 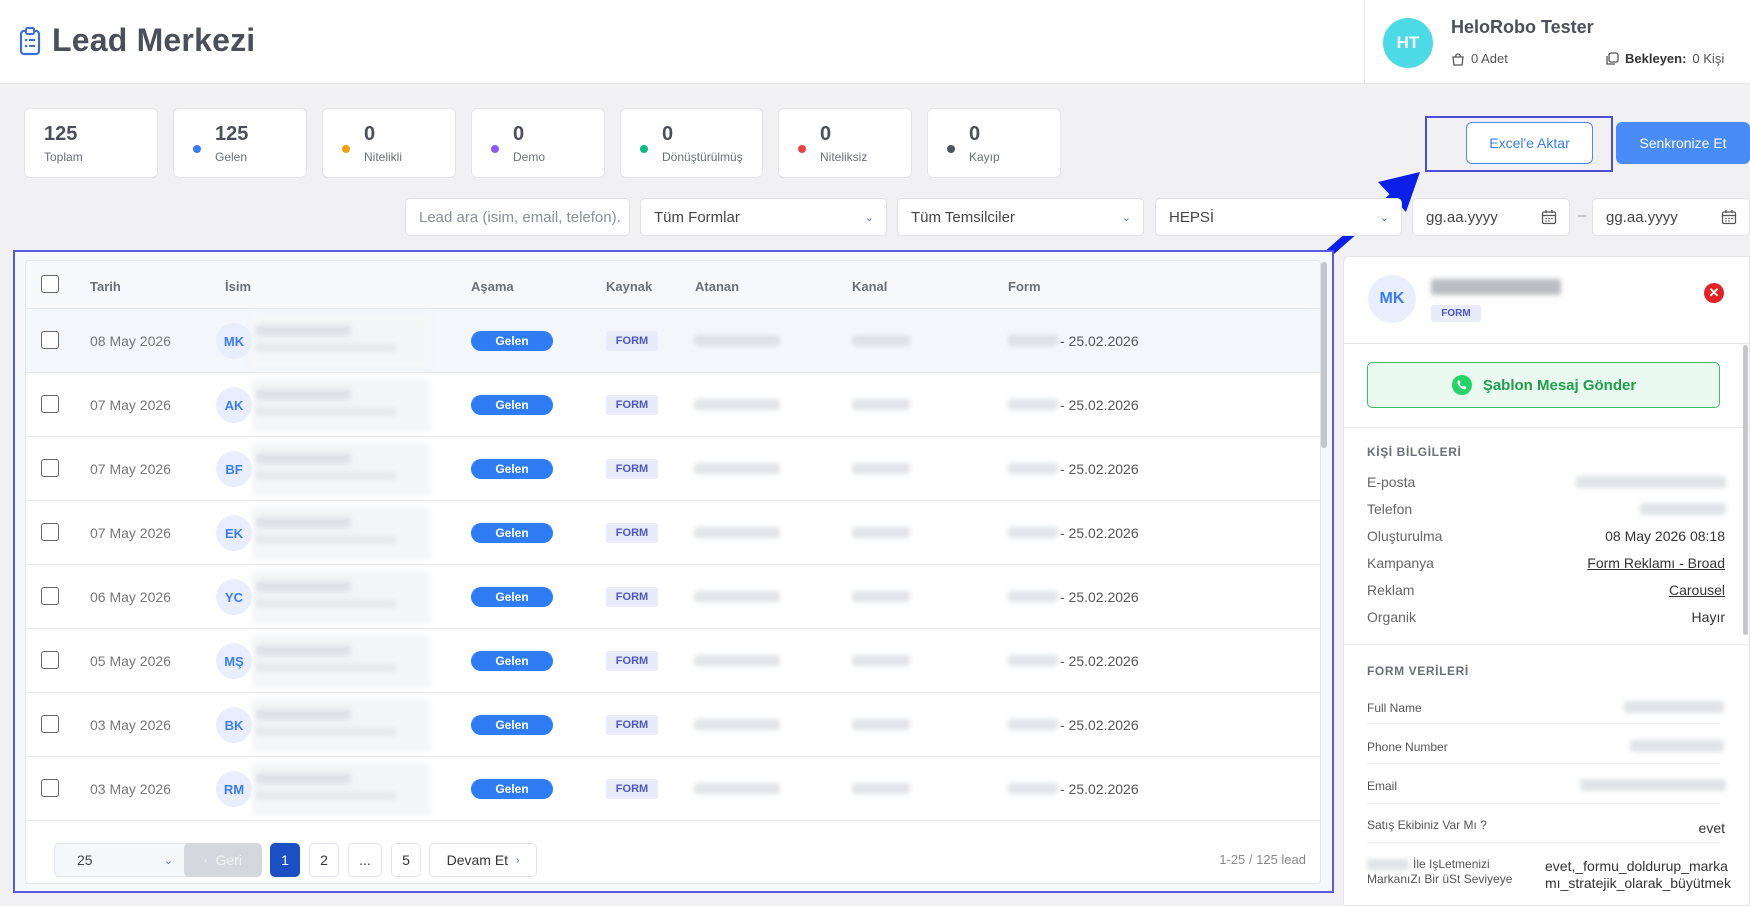 I want to click on stat-card-donusturulmus: 0 Dönüştürülmüş, so click(x=691, y=143).